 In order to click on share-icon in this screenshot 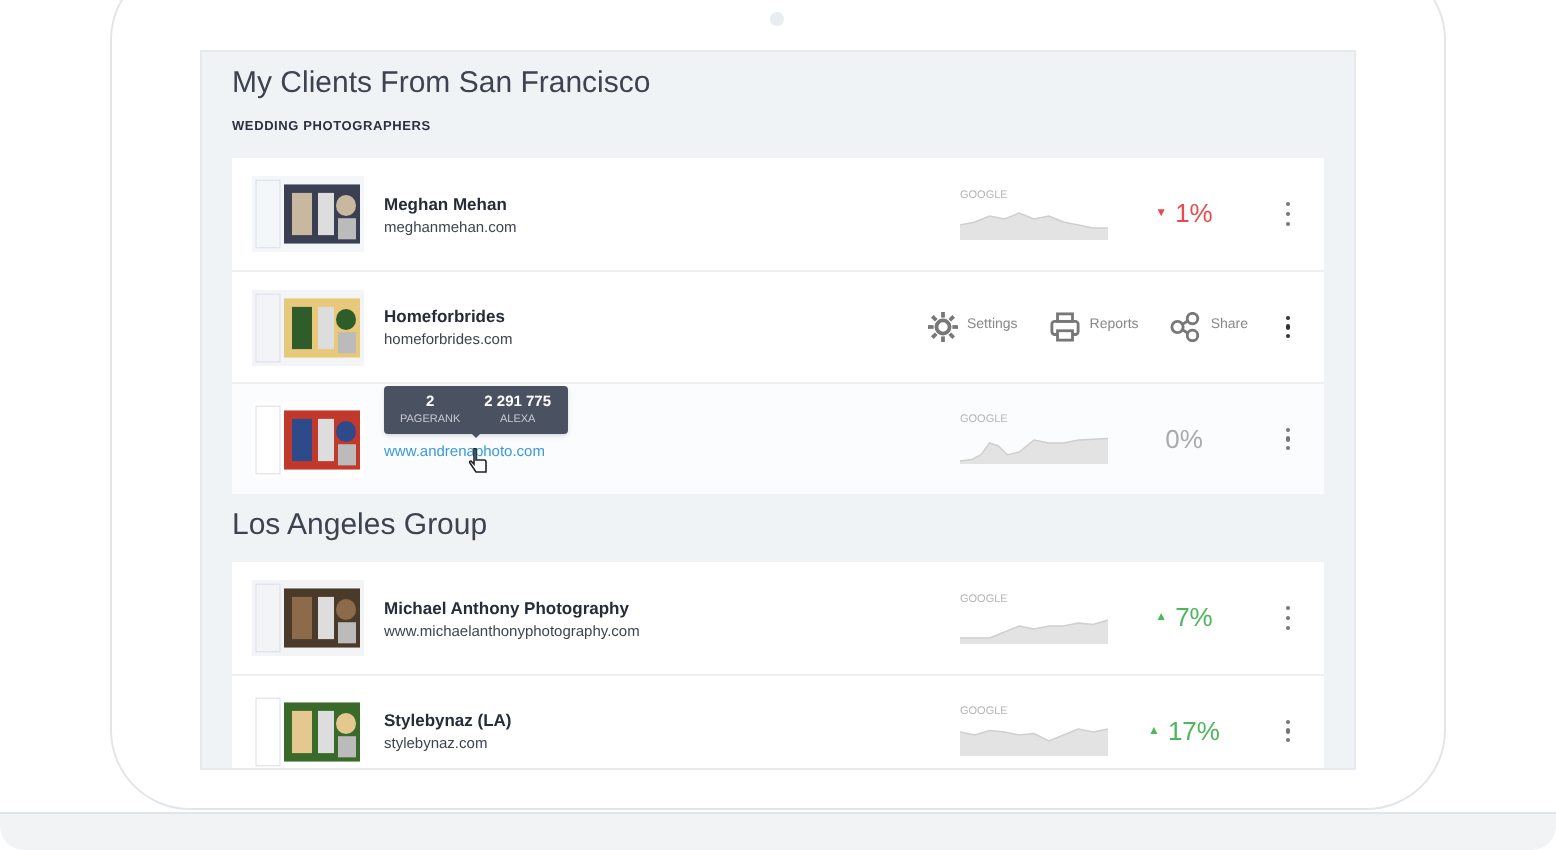, I will do `click(1185, 327)`.